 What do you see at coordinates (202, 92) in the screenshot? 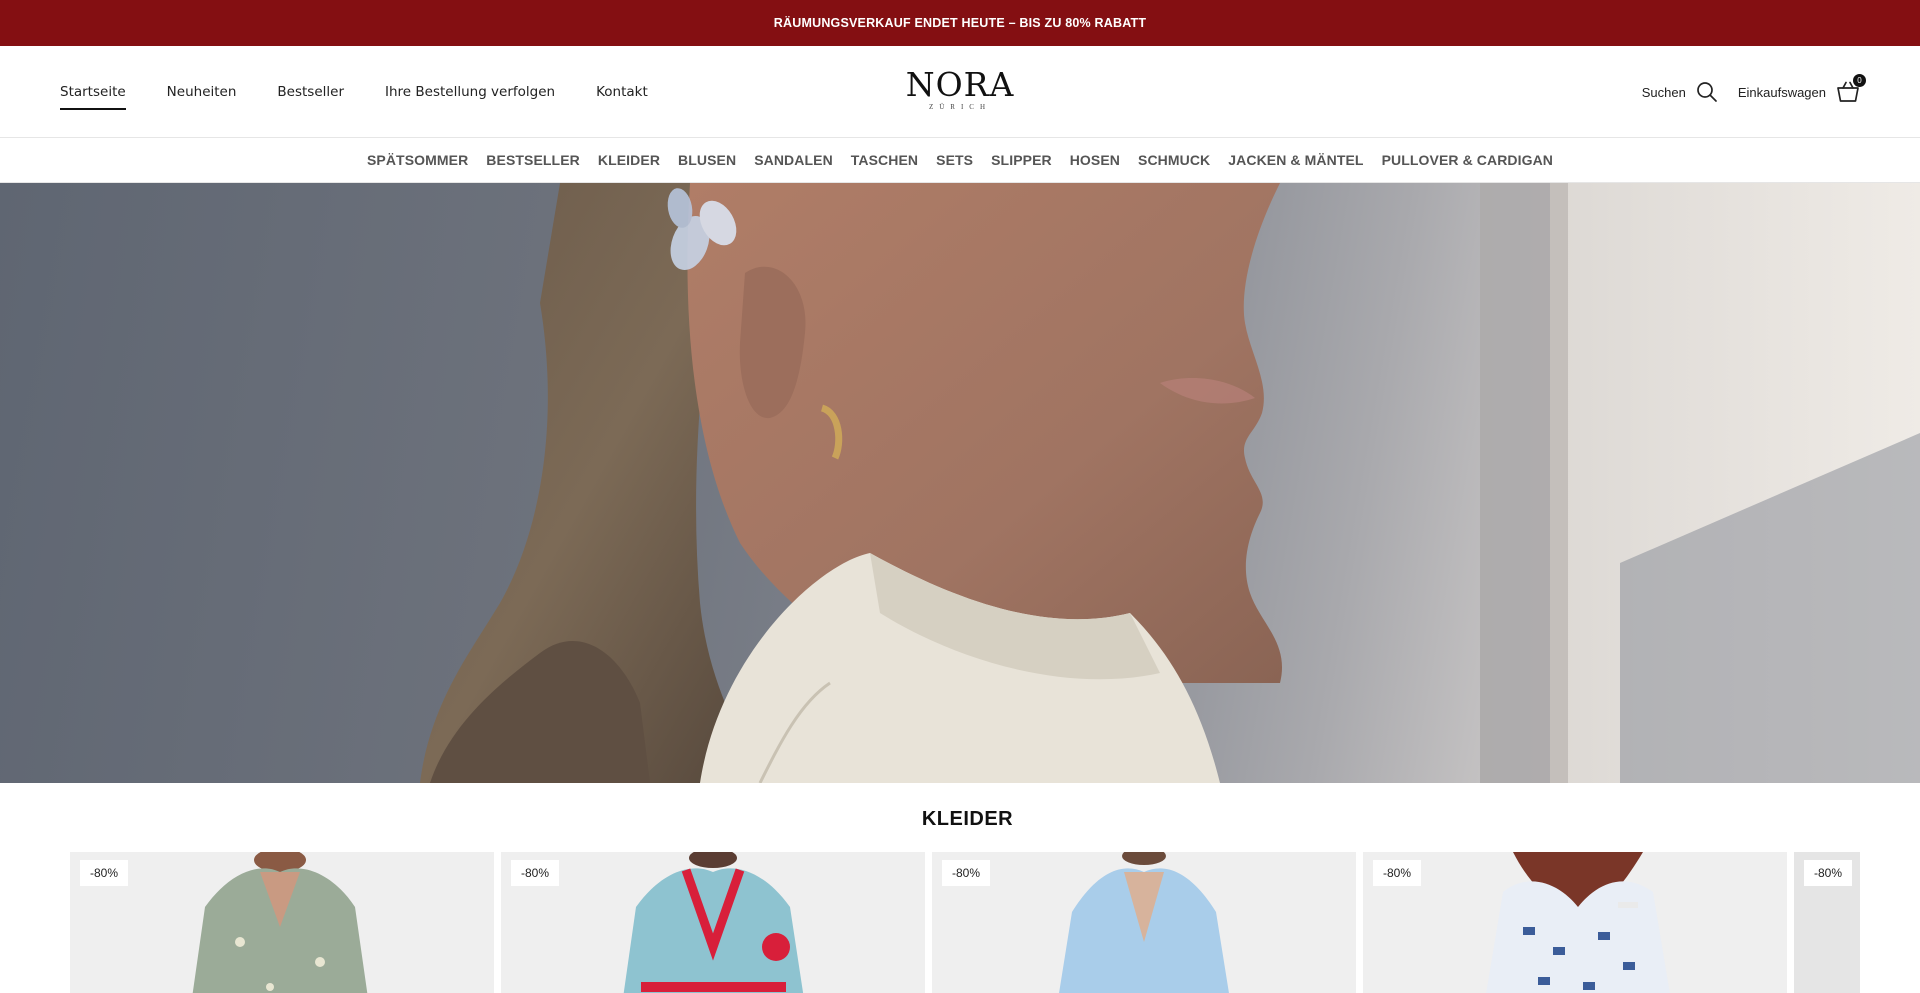
I see `nav-neuheiten: Neuheiten` at bounding box center [202, 92].